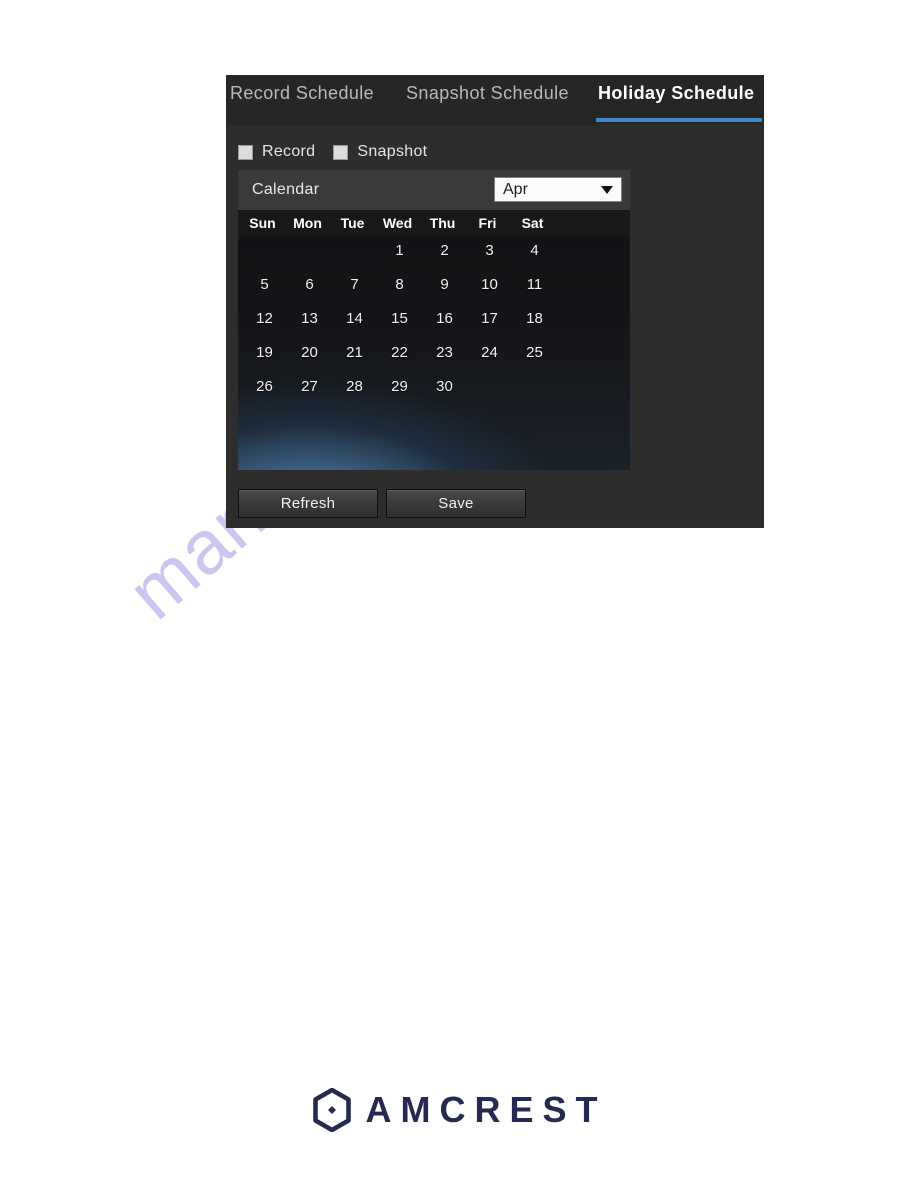  Describe the element at coordinates (354, 352) in the screenshot. I see `calendar-day-21: 21` at that location.